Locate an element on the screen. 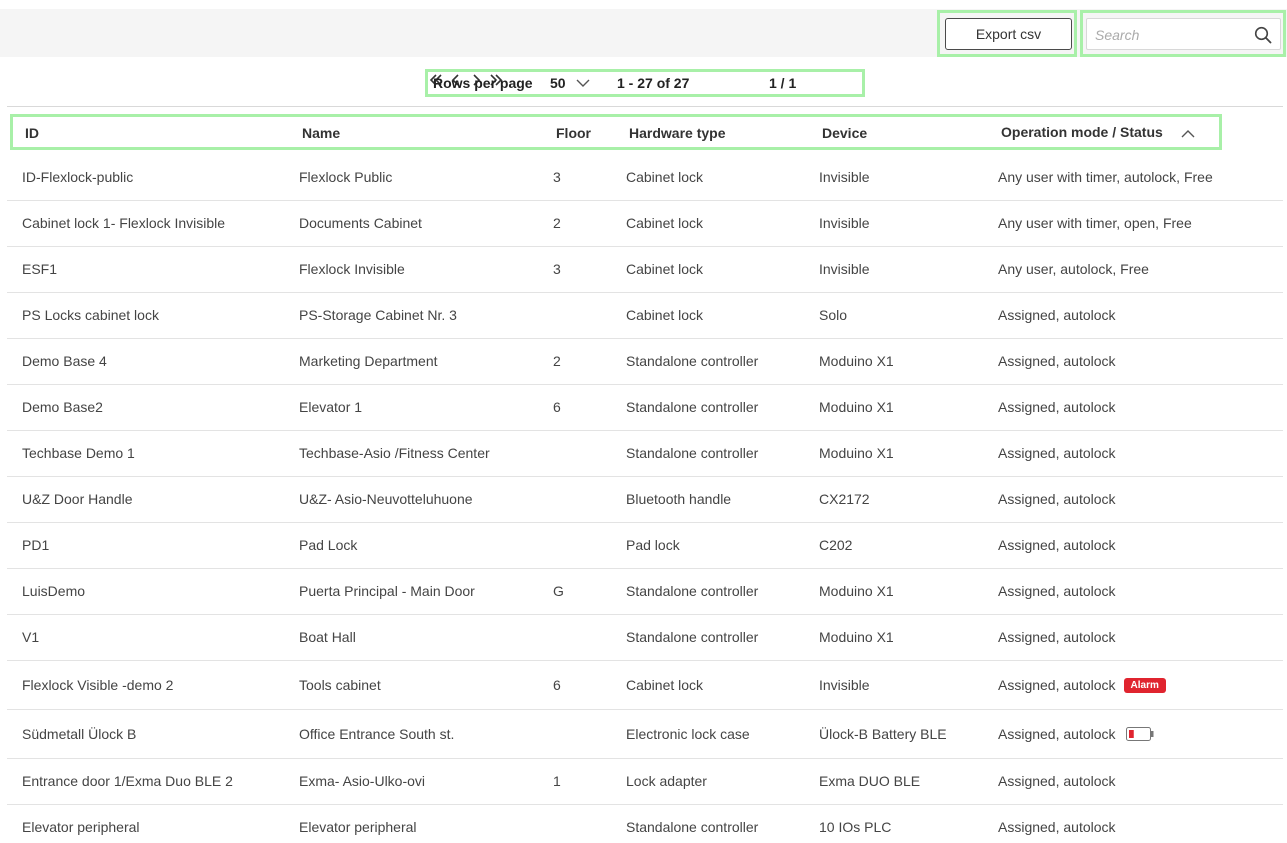 The width and height of the screenshot is (1287, 843). cell-device-text: Moduino X1 is located at coordinates (856, 407).